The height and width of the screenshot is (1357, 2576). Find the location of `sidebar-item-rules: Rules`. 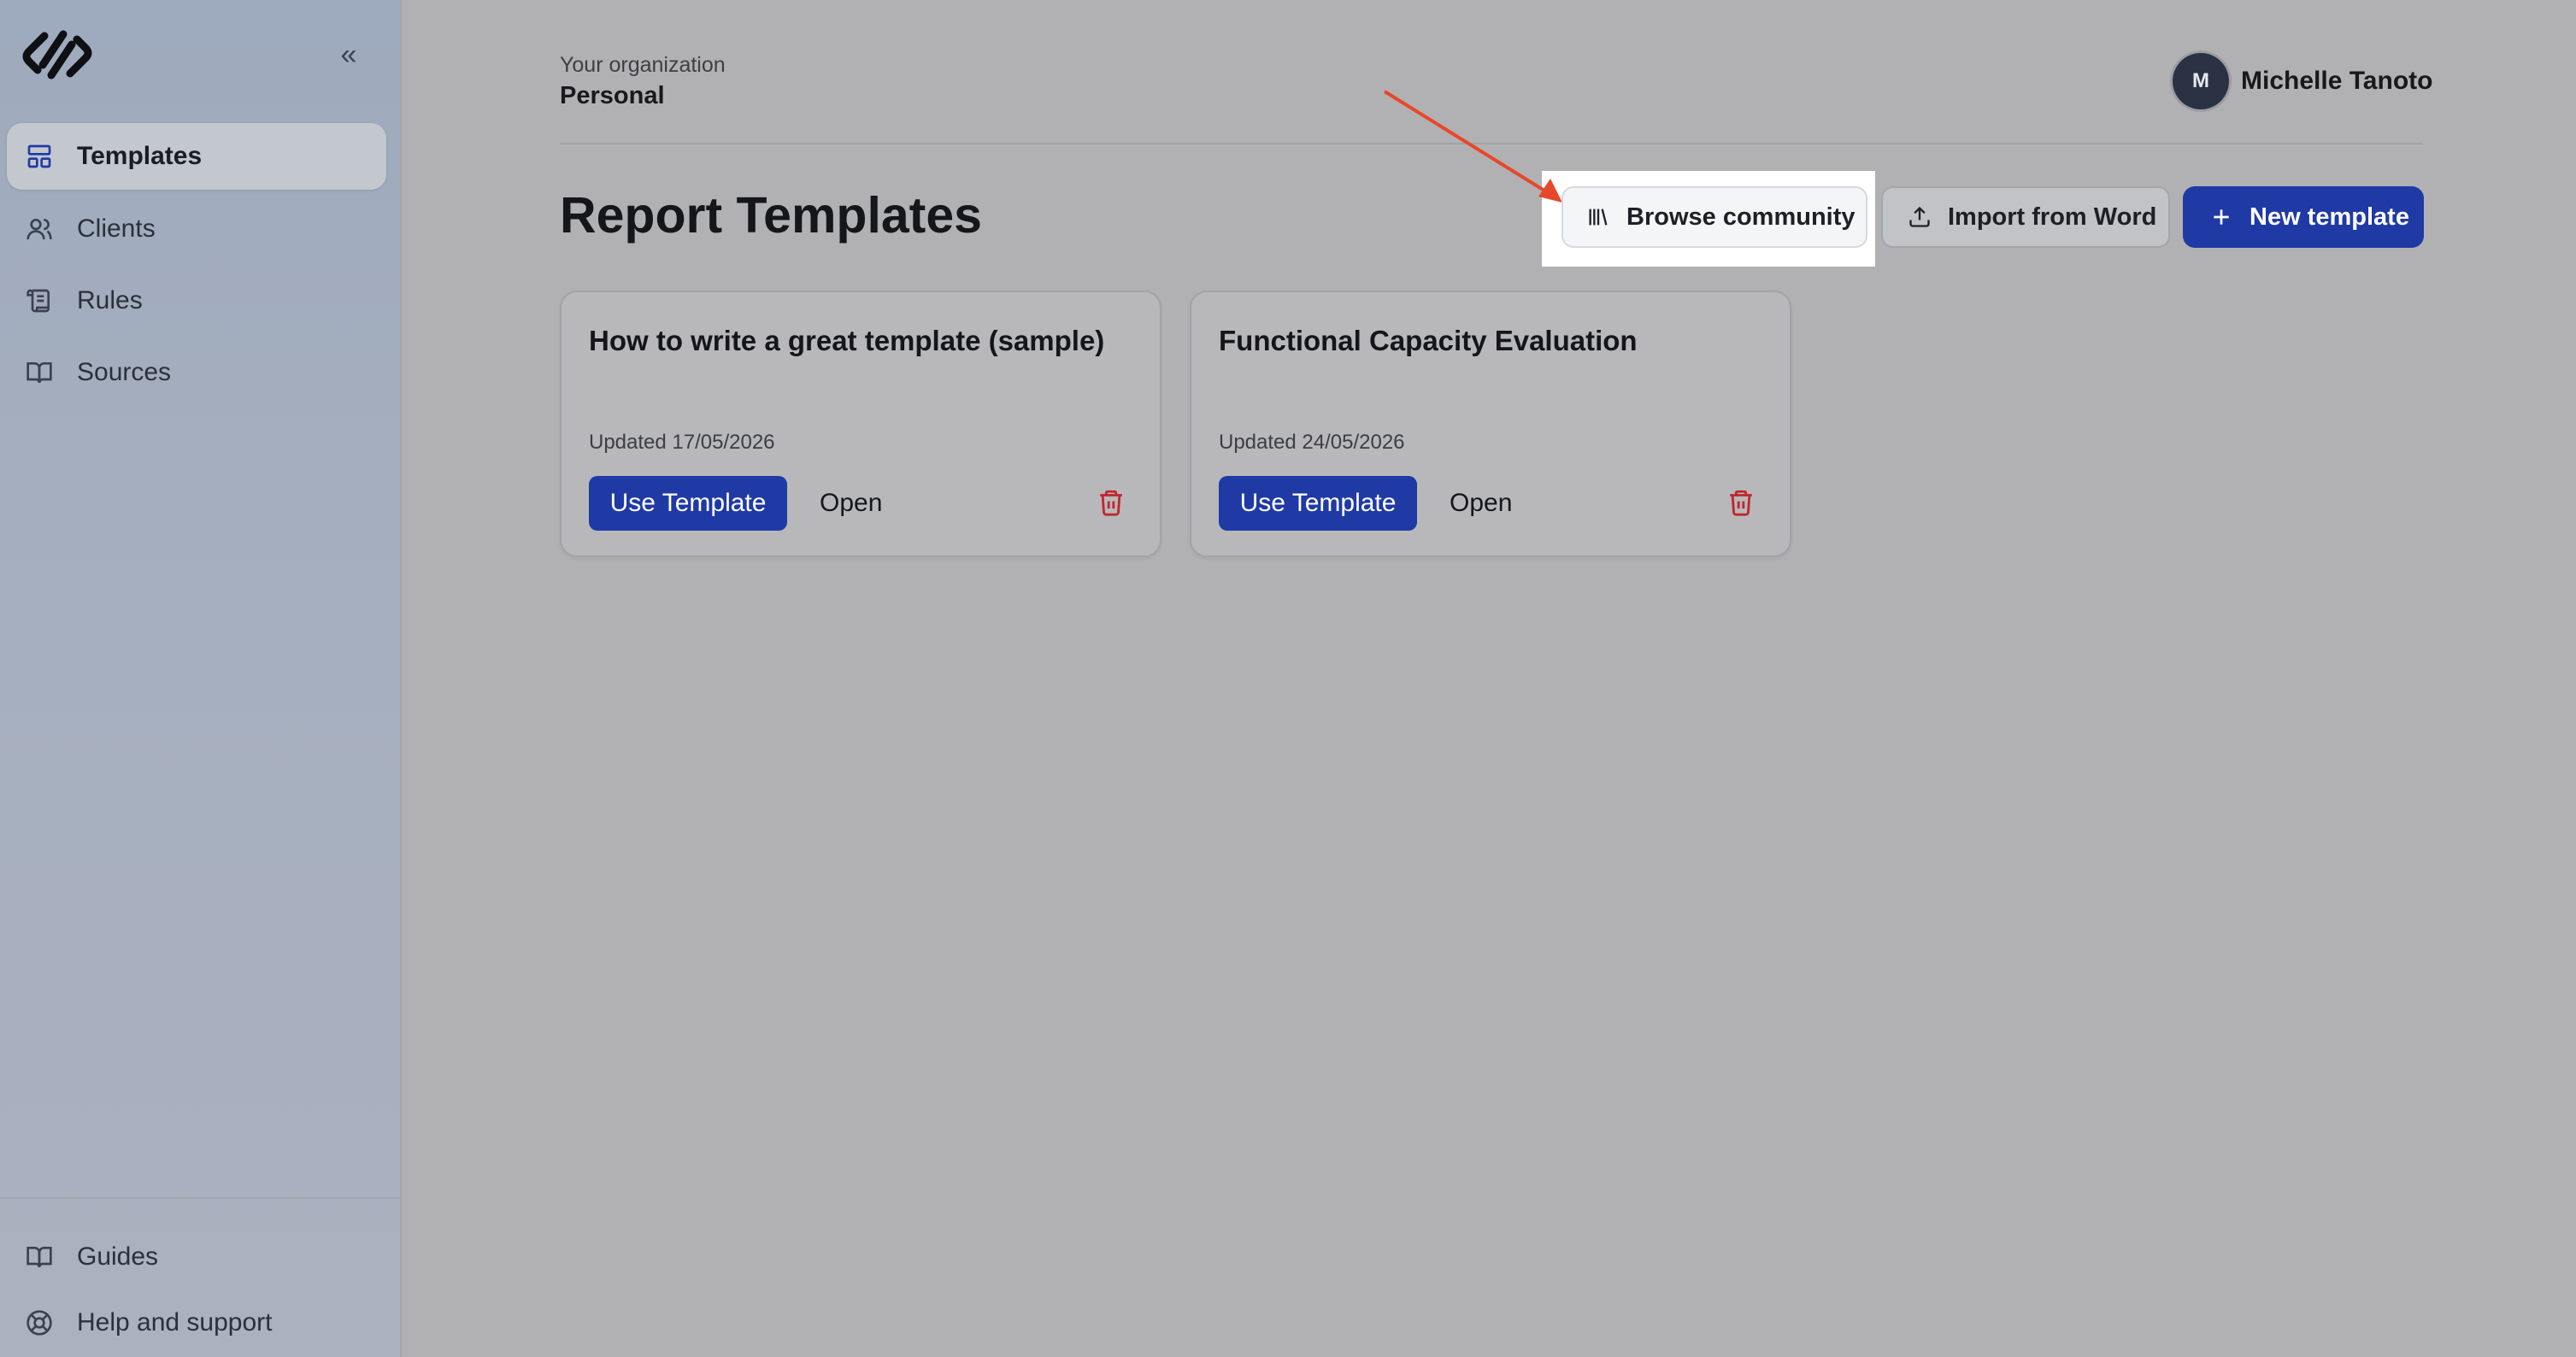

sidebar-item-rules: Rules is located at coordinates (196, 300).